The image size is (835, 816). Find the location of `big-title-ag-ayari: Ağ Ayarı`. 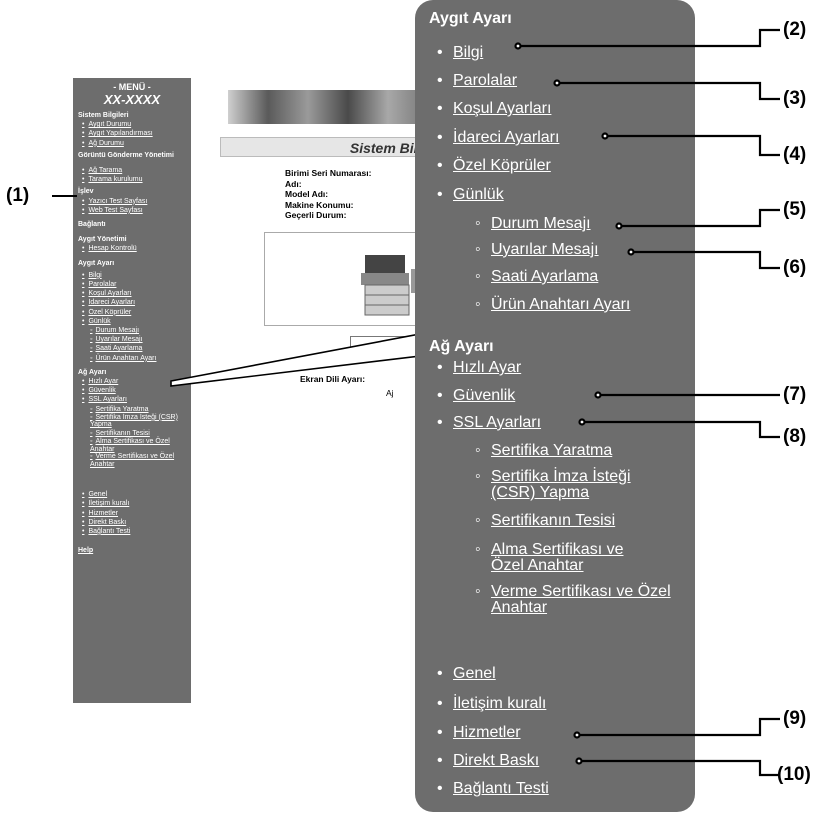

big-title-ag-ayari: Ağ Ayarı is located at coordinates (461, 346).